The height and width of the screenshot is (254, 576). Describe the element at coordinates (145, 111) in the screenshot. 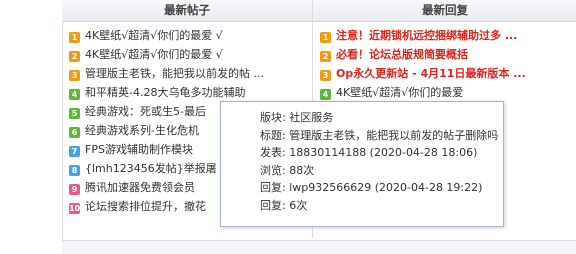

I see `thread-link: 经典游戏：死或生5-最后` at that location.